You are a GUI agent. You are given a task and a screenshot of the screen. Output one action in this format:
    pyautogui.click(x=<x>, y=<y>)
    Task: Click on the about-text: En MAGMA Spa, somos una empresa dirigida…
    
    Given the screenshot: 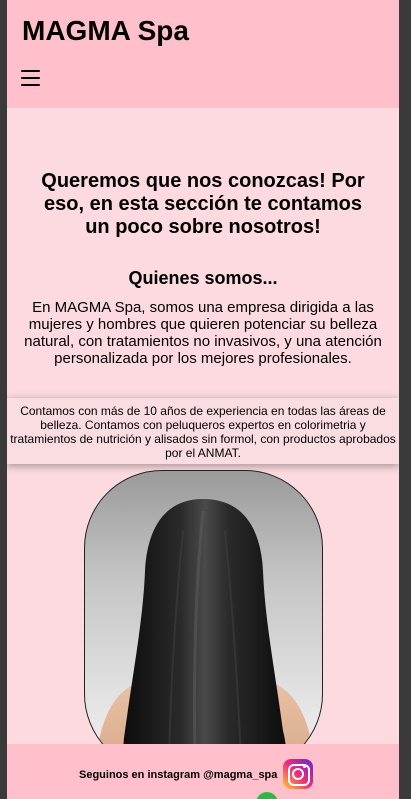 What is the action you would take?
    pyautogui.click(x=203, y=333)
    